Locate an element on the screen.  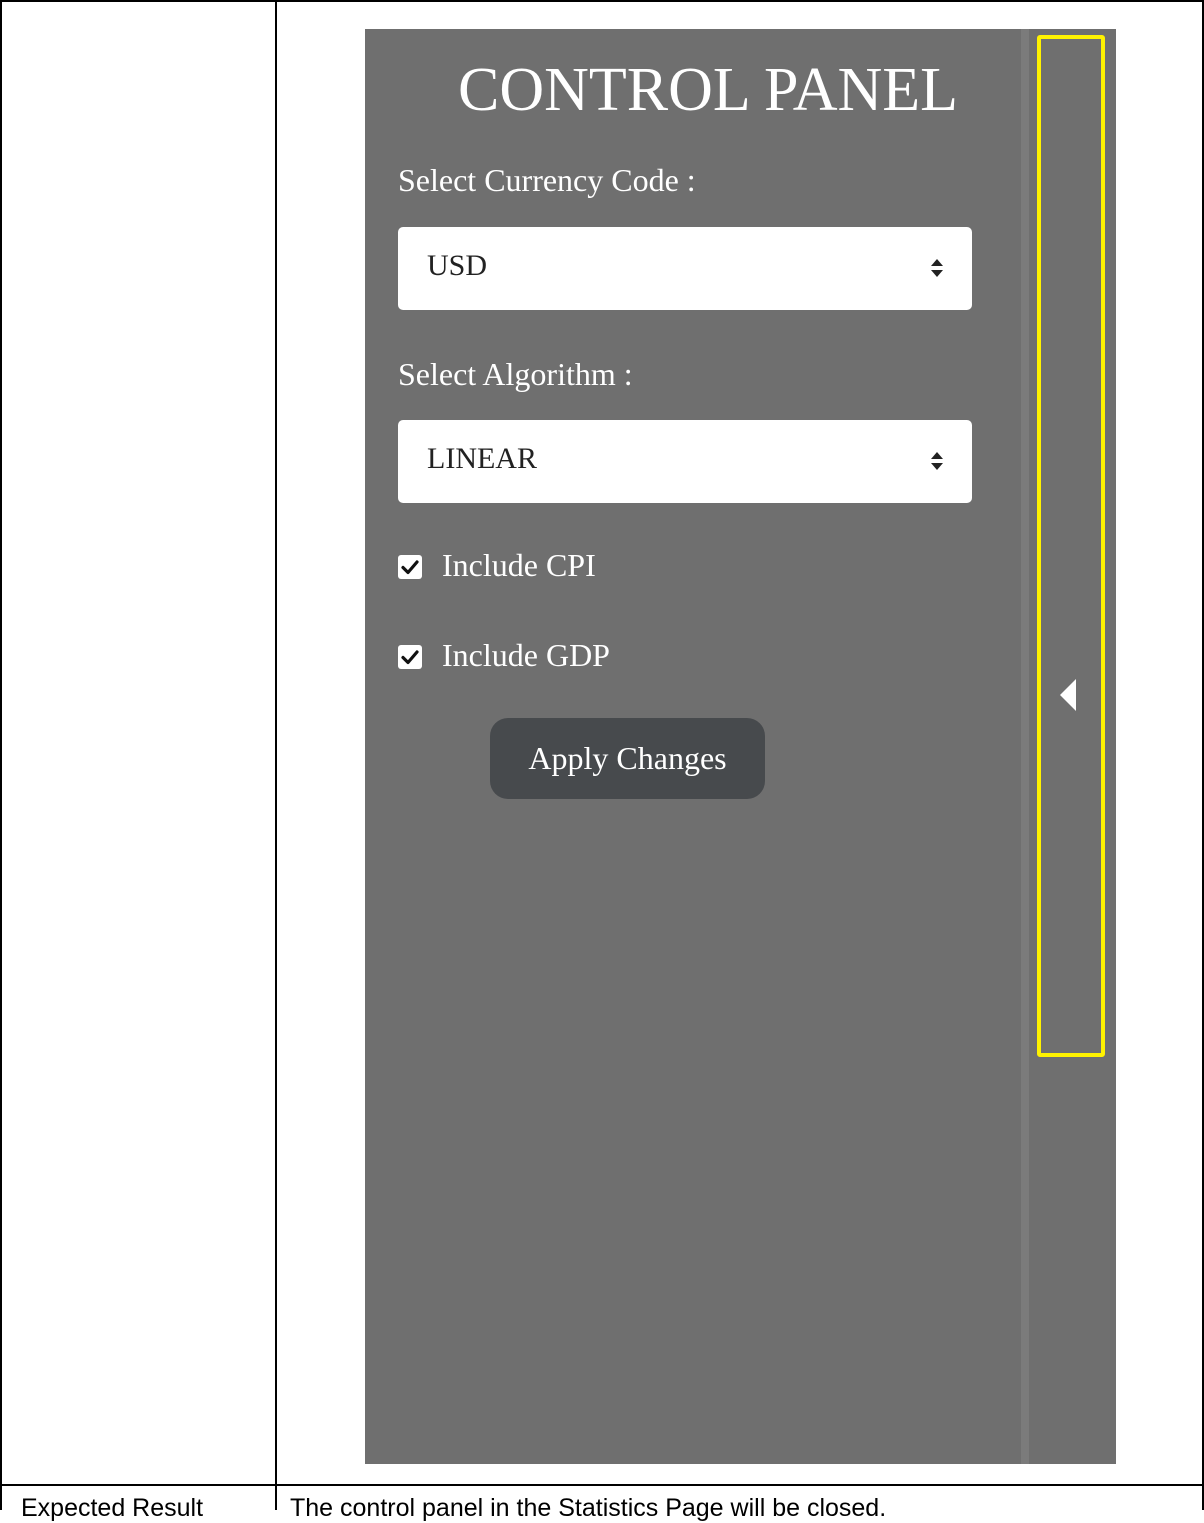
include-gdp-label: Include GDP is located at coordinates (526, 655).